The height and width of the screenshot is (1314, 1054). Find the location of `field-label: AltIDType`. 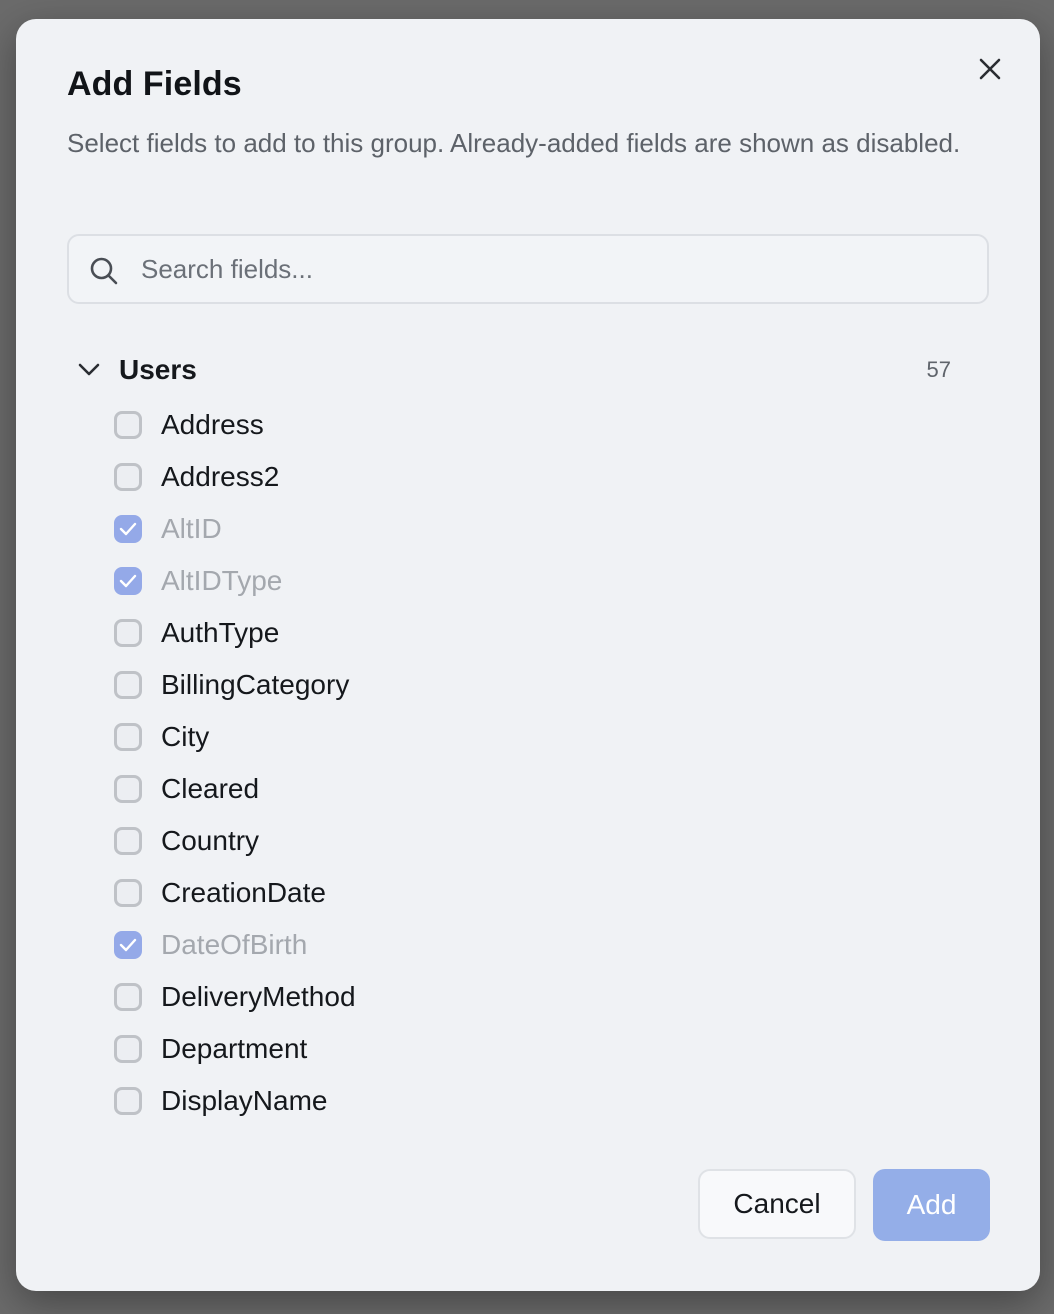

field-label: AltIDType is located at coordinates (222, 580).